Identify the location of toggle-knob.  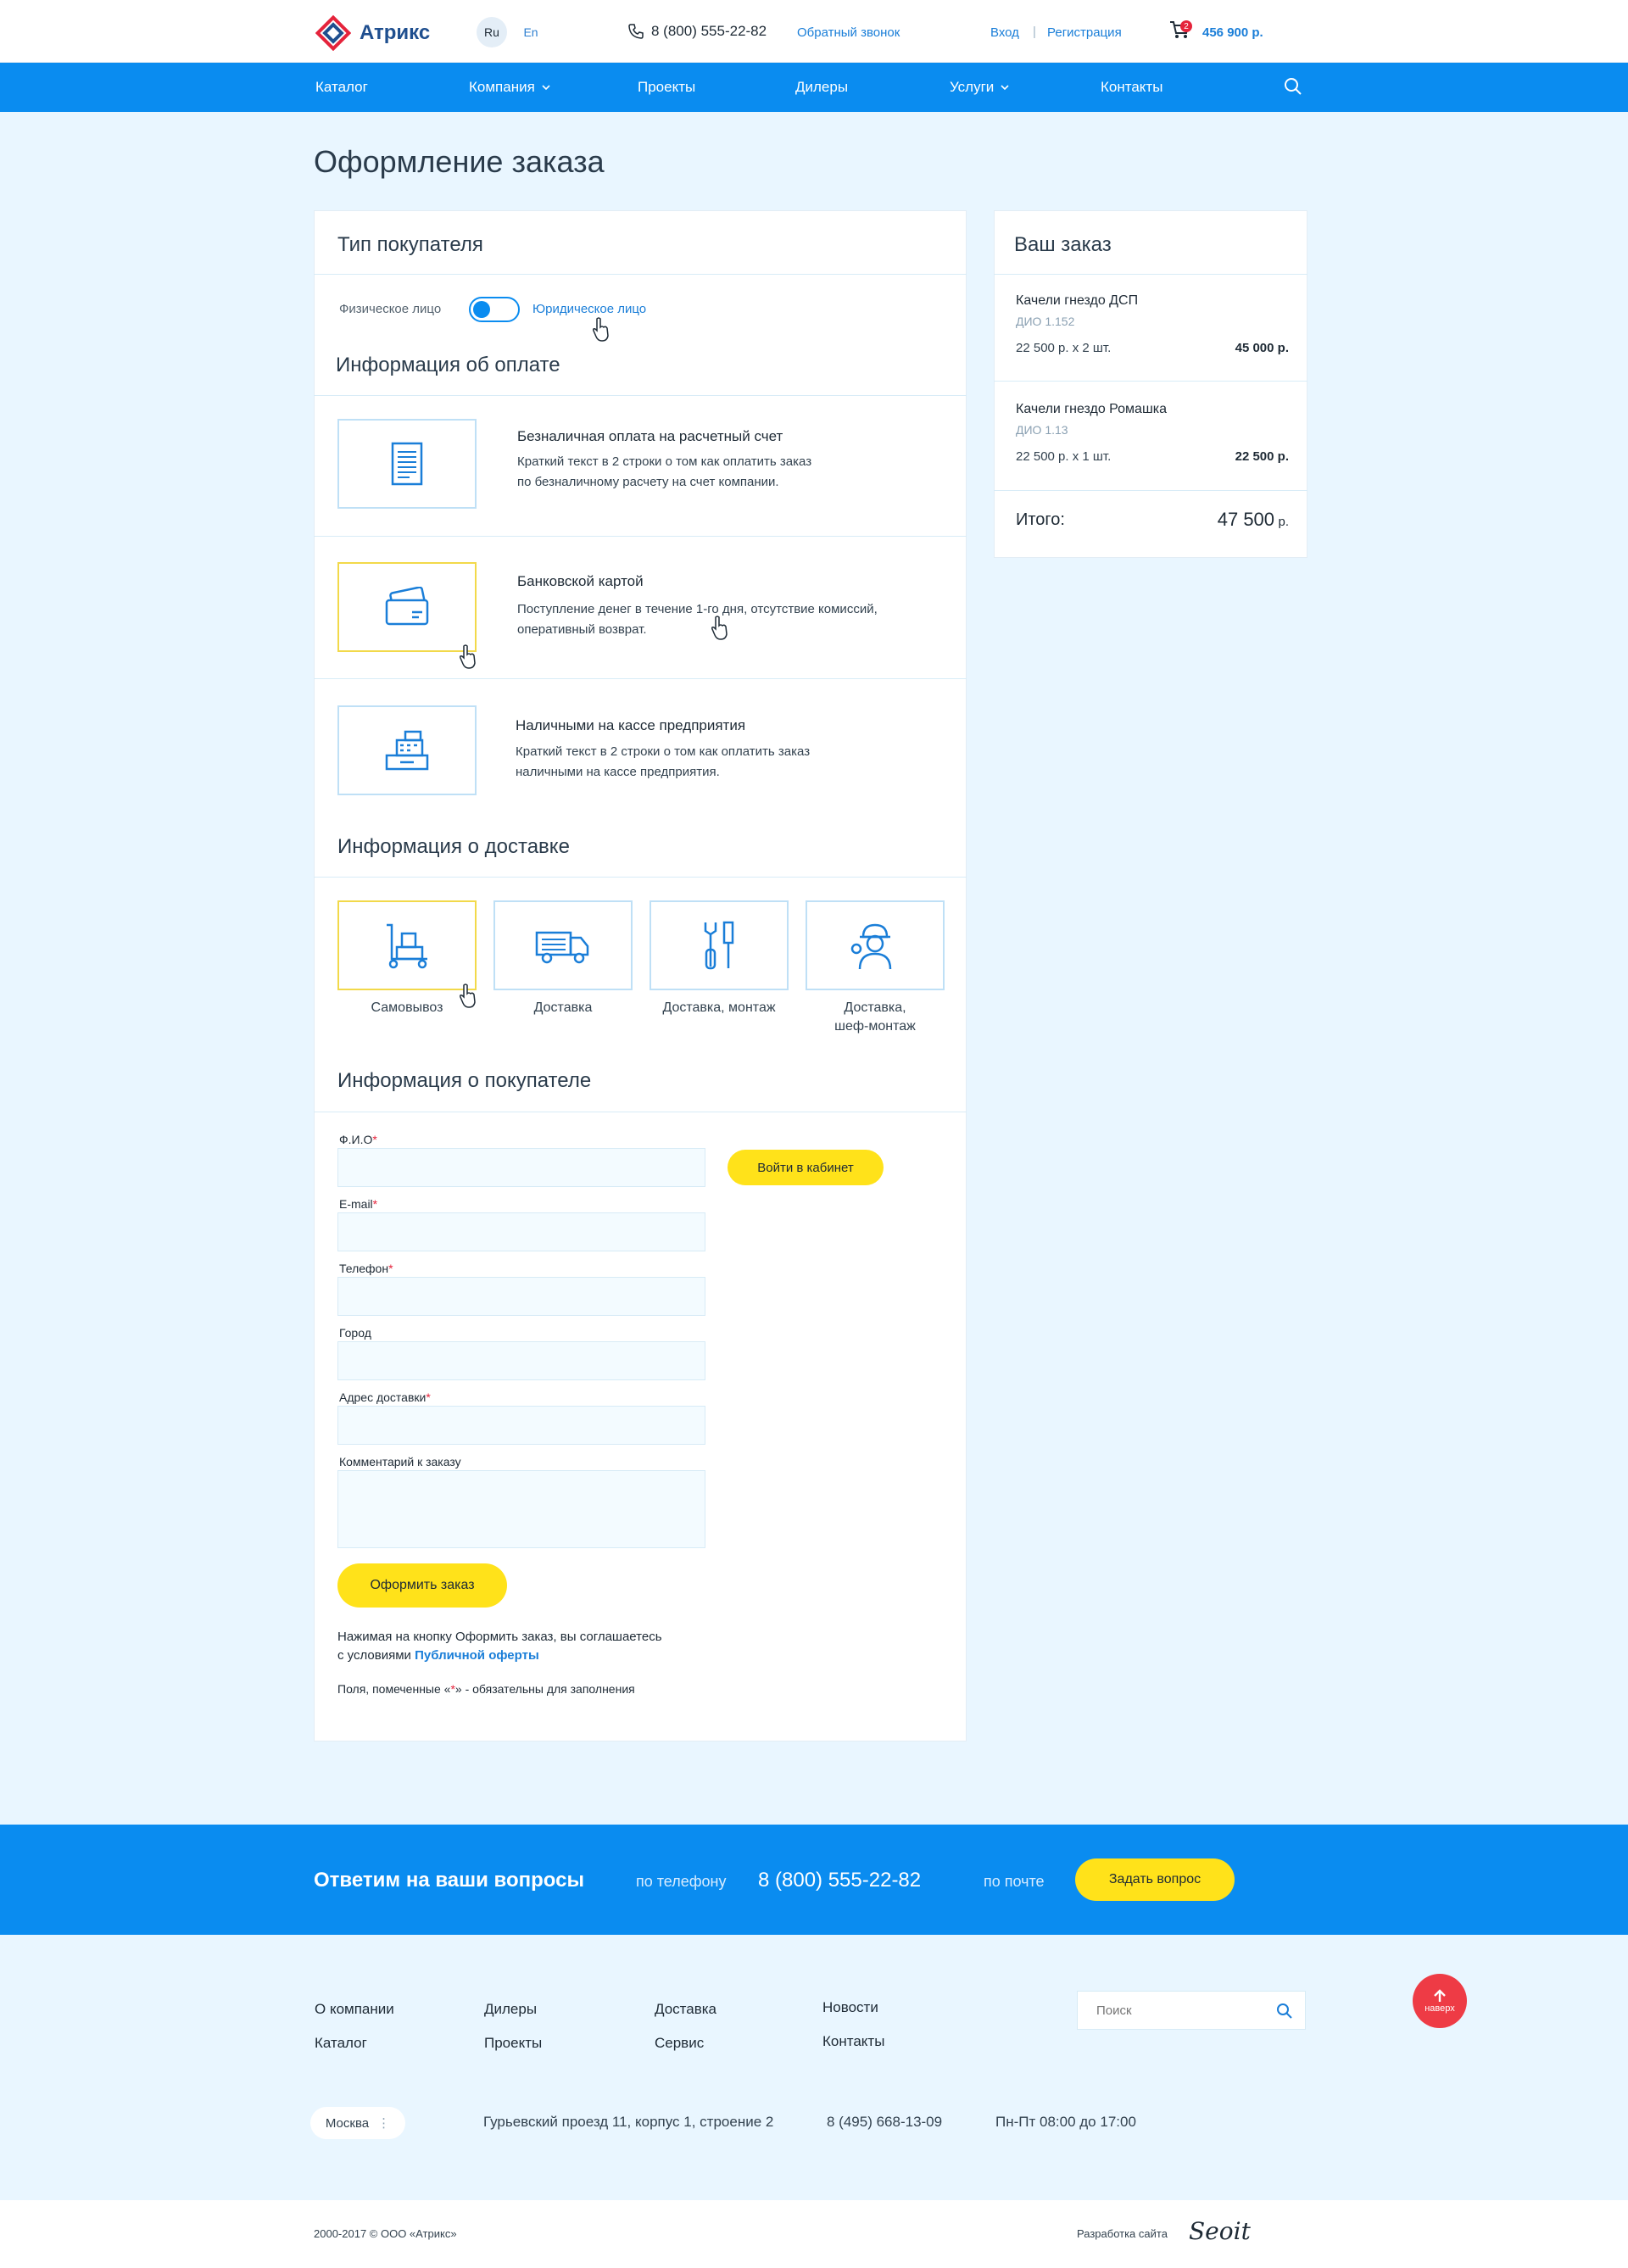
(481, 309).